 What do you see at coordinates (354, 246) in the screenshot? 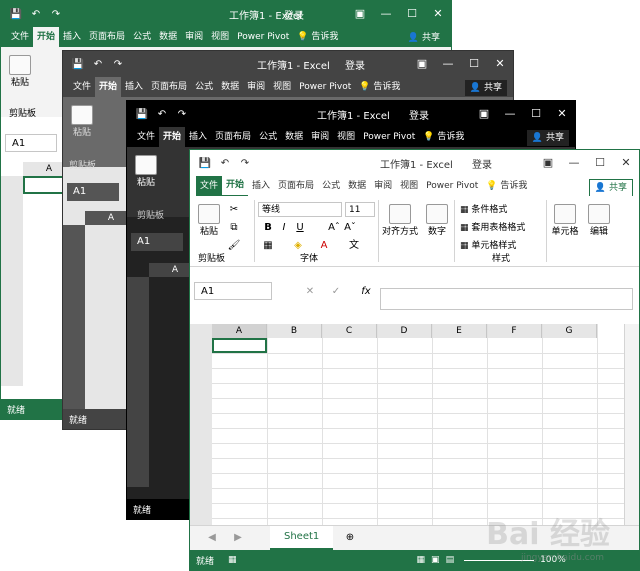
I see `phonetic-icon: 文` at bounding box center [354, 246].